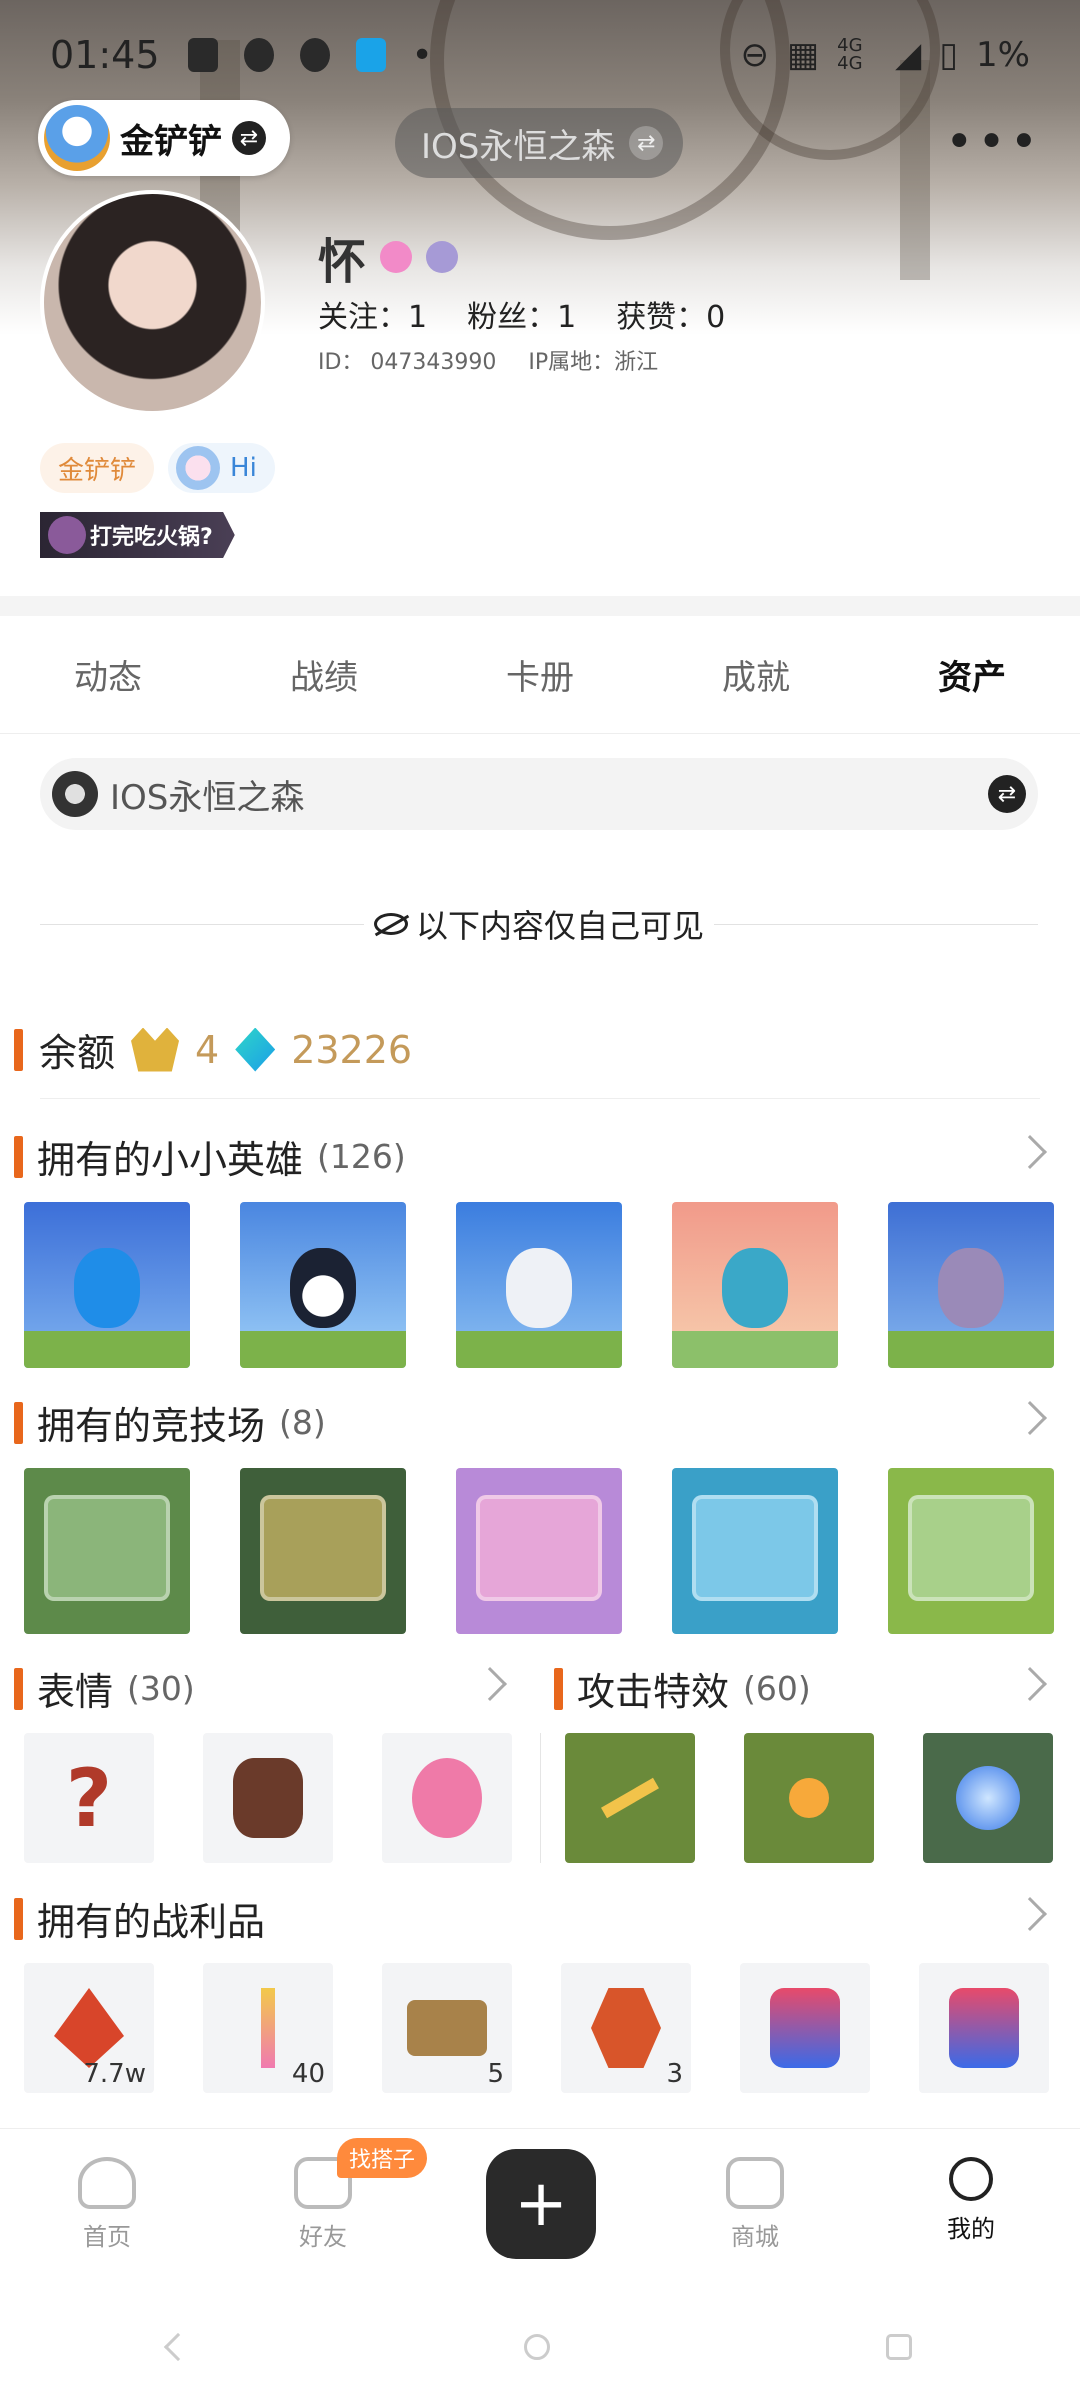  I want to click on emote-tile: ?, so click(89, 1798).